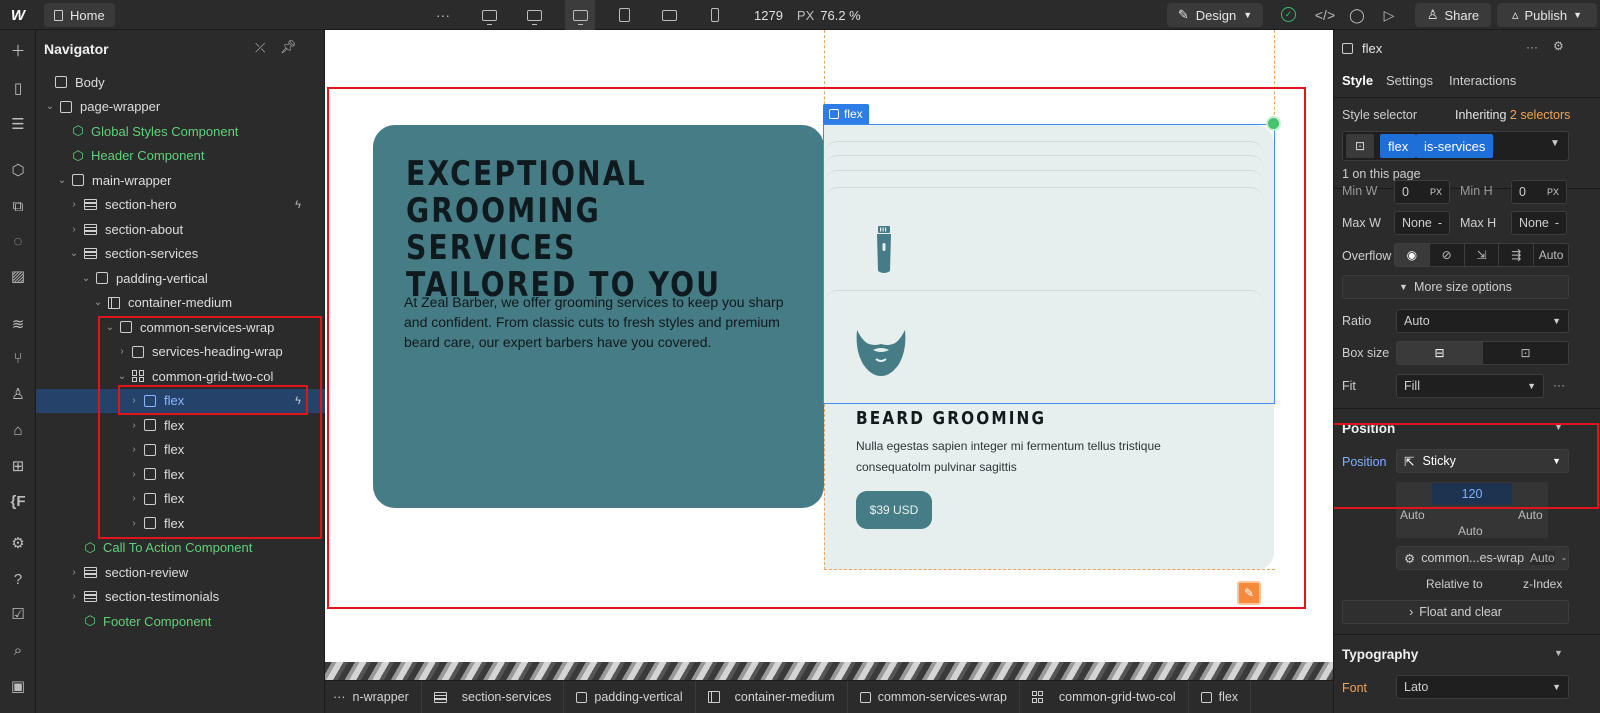 This screenshot has width=1600, height=713. I want to click on breadcrumb-item: padding-vertical, so click(630, 697).